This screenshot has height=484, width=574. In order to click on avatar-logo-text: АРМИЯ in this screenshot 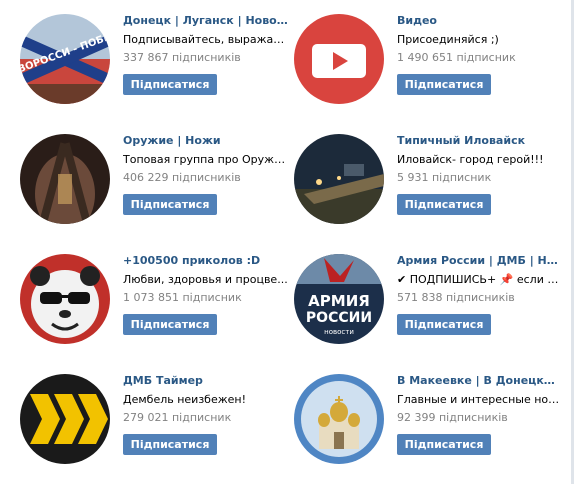, I will do `click(339, 301)`.